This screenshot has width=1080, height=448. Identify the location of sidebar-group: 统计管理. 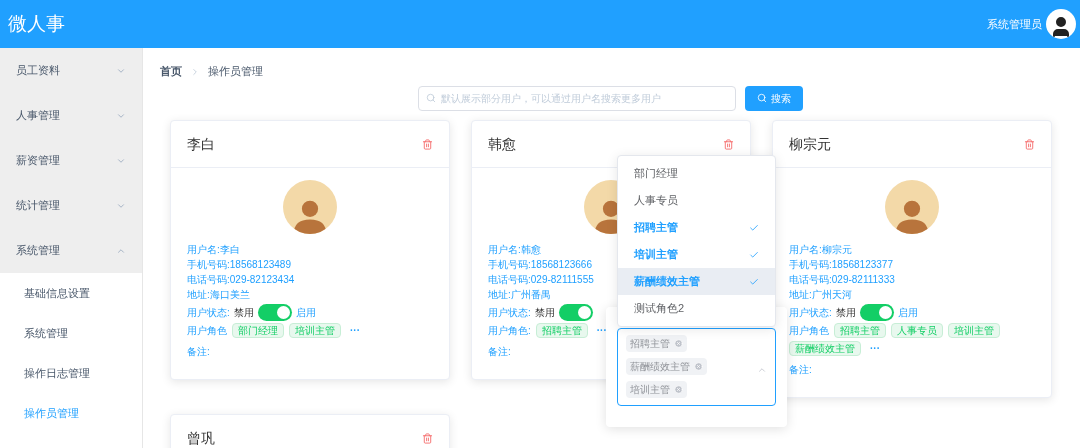
(71, 205).